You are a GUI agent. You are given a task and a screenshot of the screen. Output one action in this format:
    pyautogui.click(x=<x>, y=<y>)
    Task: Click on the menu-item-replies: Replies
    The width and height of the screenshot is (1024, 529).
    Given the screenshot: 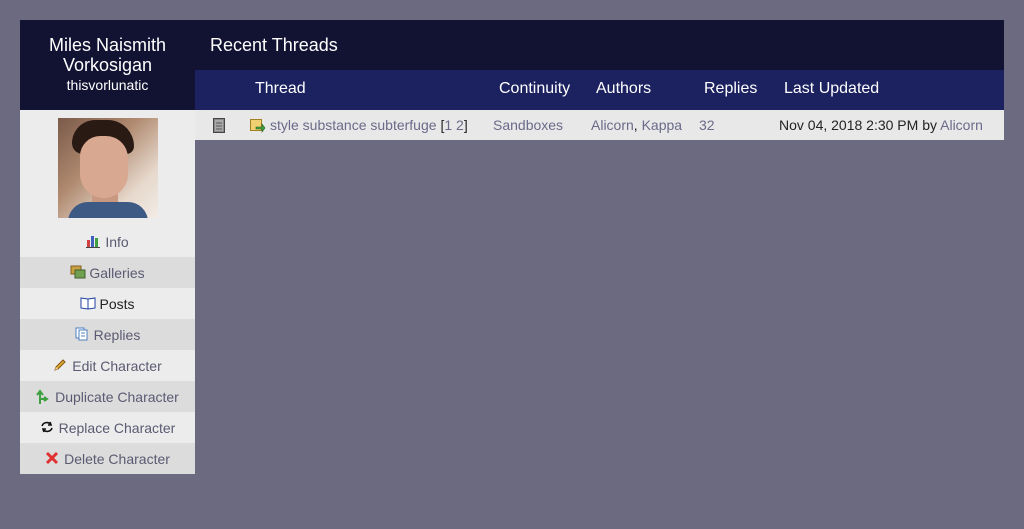 What is the action you would take?
    pyautogui.click(x=107, y=334)
    